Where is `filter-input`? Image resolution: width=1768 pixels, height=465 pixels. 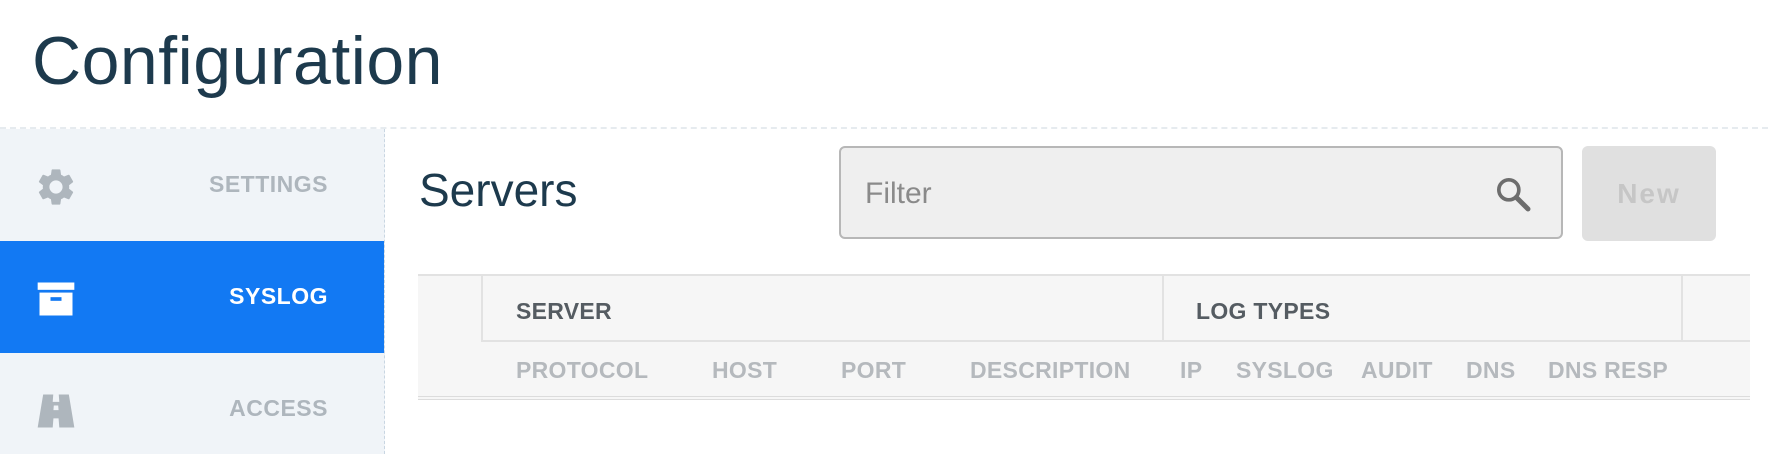 filter-input is located at coordinates (1165, 194).